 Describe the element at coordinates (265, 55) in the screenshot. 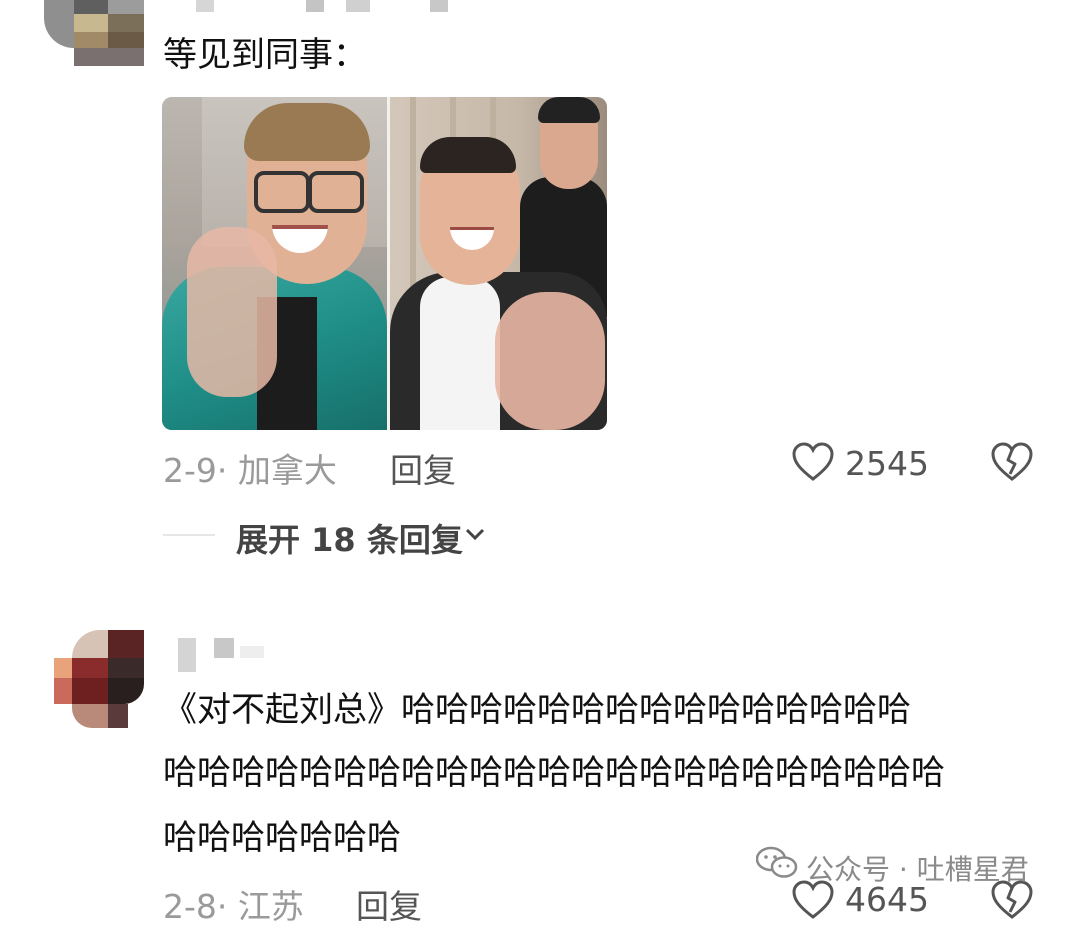

I see `comment-text: 等见到同事：` at that location.